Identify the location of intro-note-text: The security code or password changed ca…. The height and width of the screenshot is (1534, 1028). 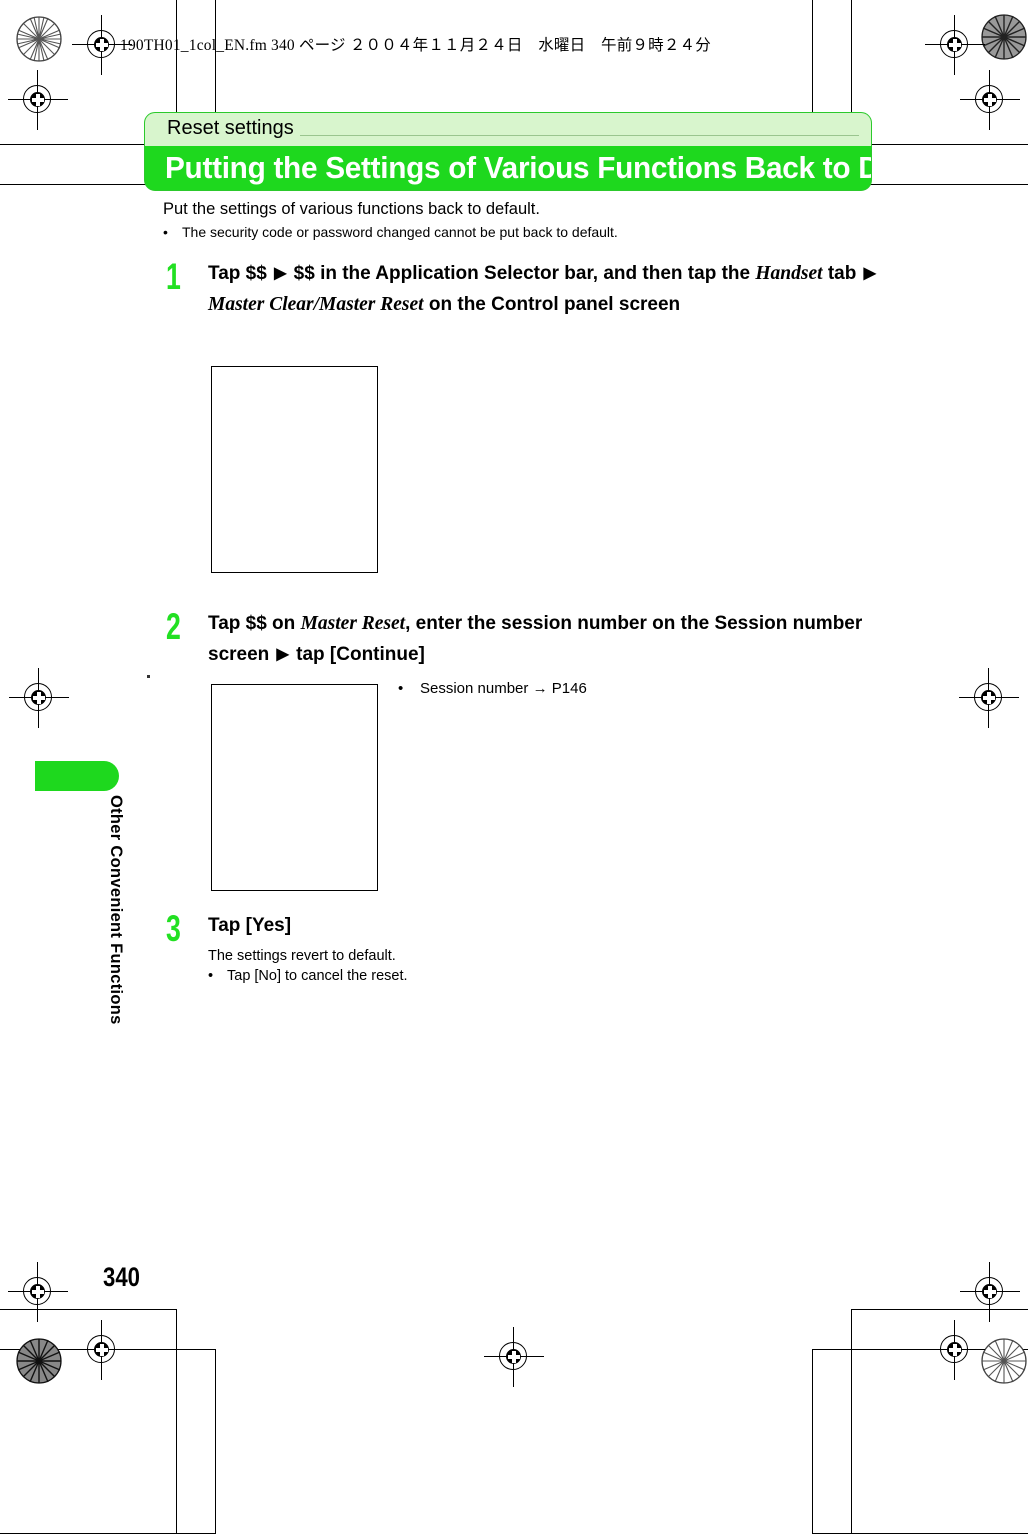
(400, 232).